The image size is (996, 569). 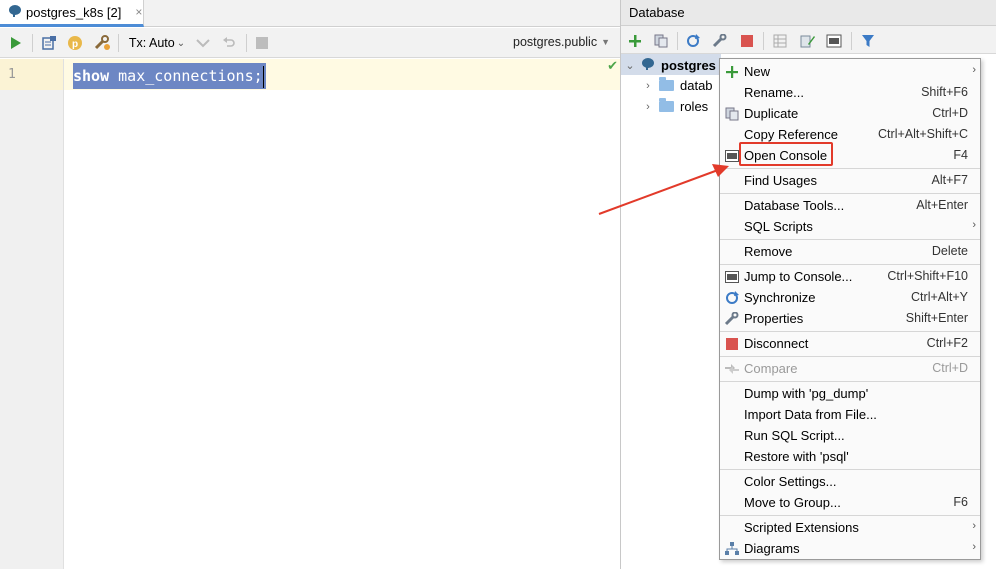 What do you see at coordinates (203, 43) in the screenshot?
I see `commit-check-icon` at bounding box center [203, 43].